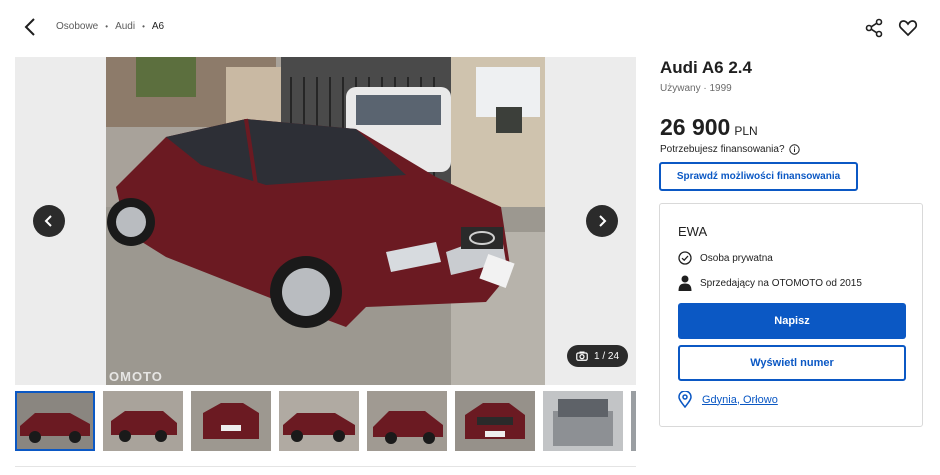 The image size is (940, 475). Describe the element at coordinates (792, 363) in the screenshot. I see `show-phone-button: Wyświetl numer` at that location.